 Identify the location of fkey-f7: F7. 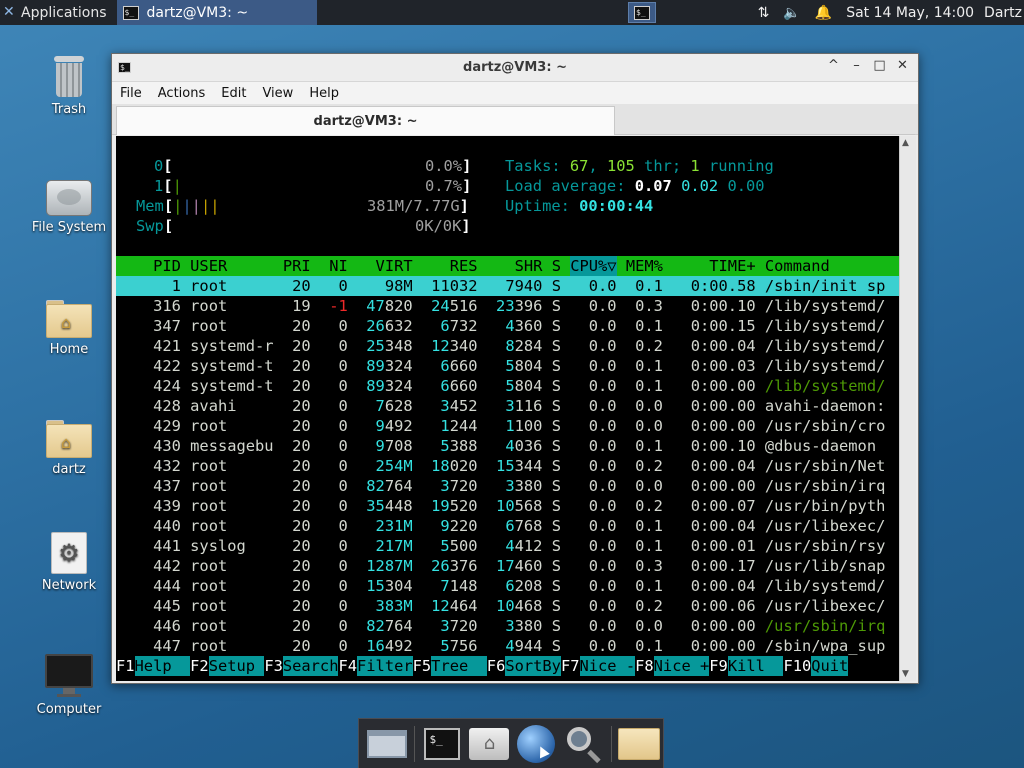
(570, 666).